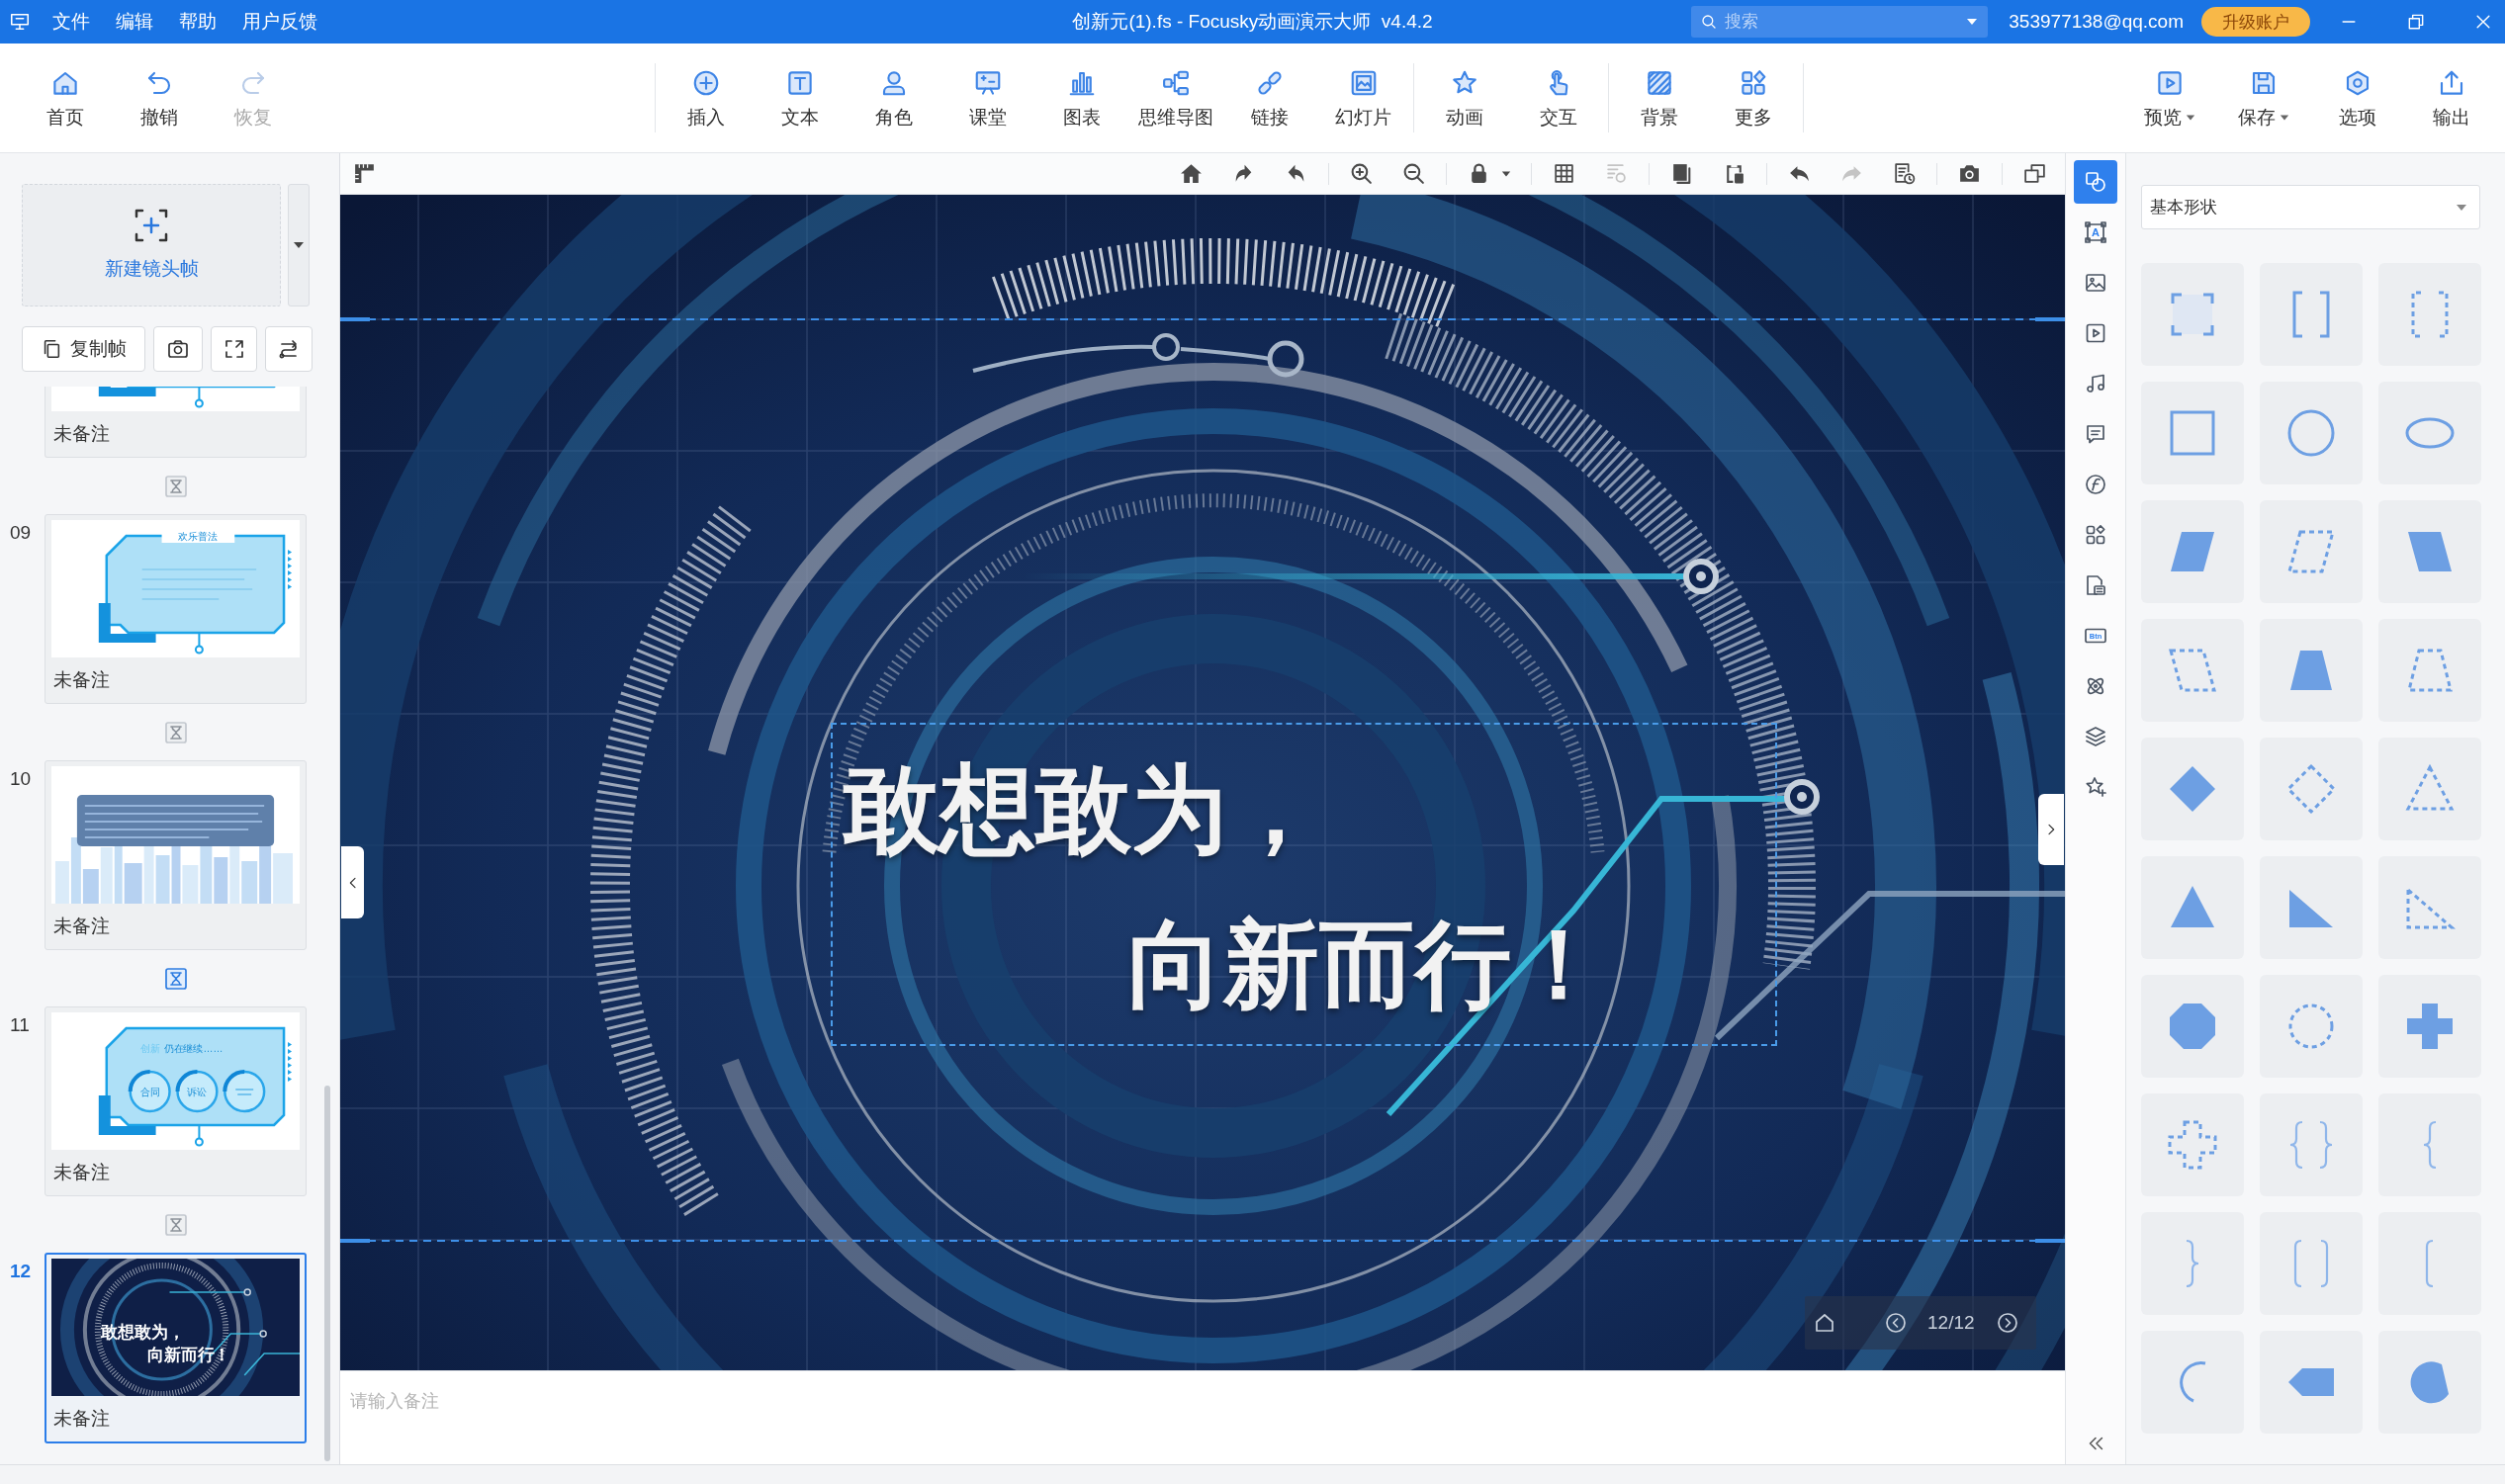  I want to click on slide-title-text: 向新而行！, so click(1367, 965).